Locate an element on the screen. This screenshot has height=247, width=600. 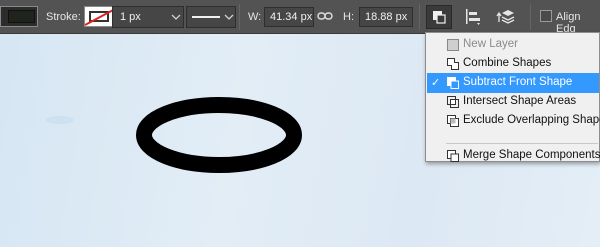
stroke-type-dropdown is located at coordinates (211, 17).